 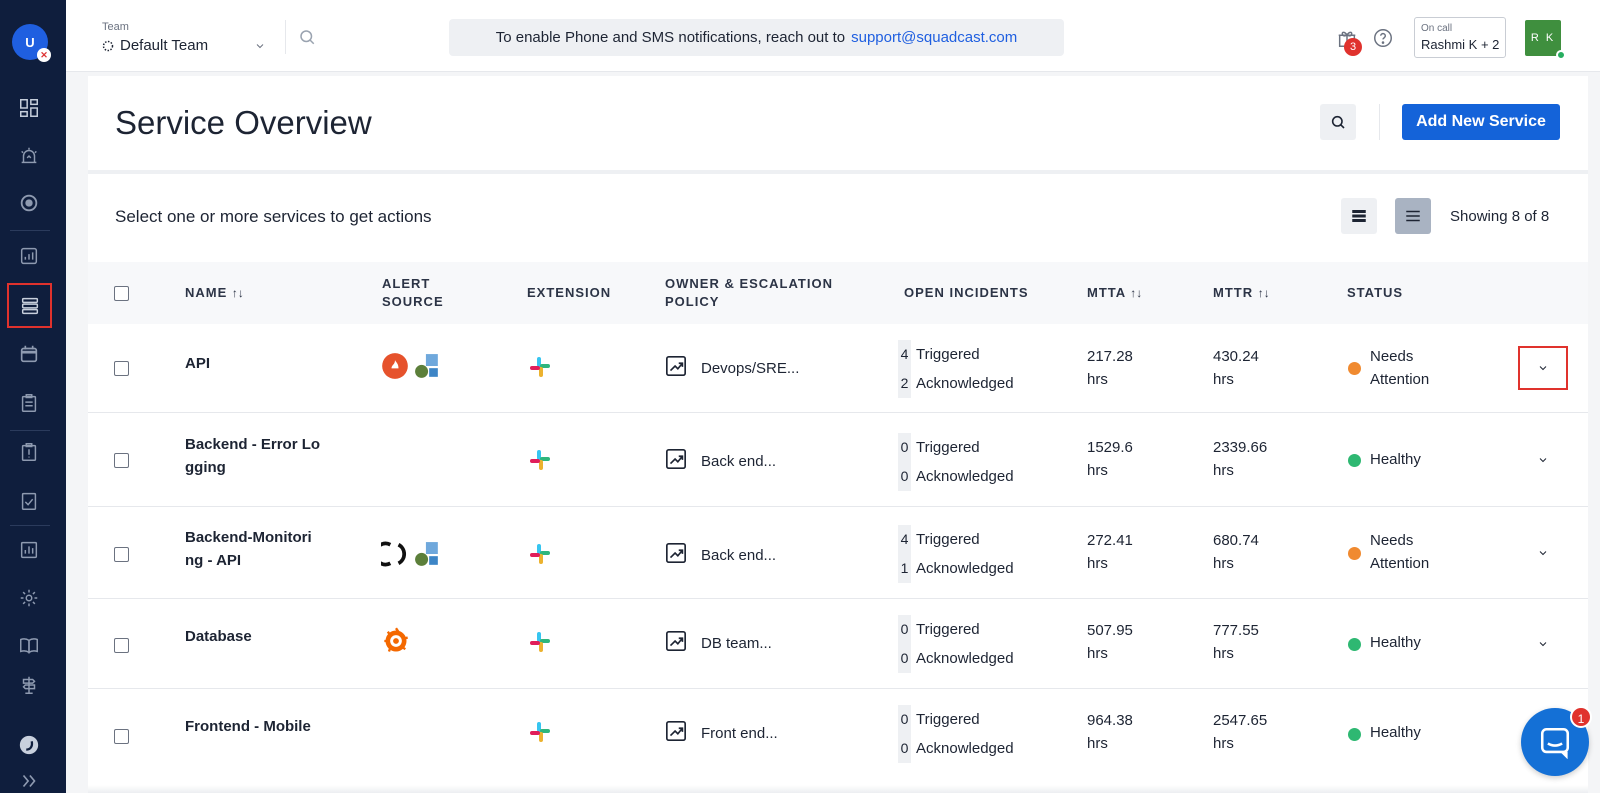 What do you see at coordinates (248, 726) in the screenshot?
I see `service-name: Frontend - Mobile` at bounding box center [248, 726].